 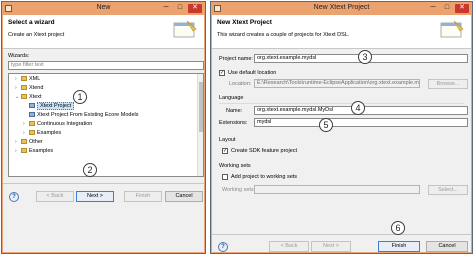 What do you see at coordinates (365, 57) in the screenshot?
I see `callout-3: 3` at bounding box center [365, 57].